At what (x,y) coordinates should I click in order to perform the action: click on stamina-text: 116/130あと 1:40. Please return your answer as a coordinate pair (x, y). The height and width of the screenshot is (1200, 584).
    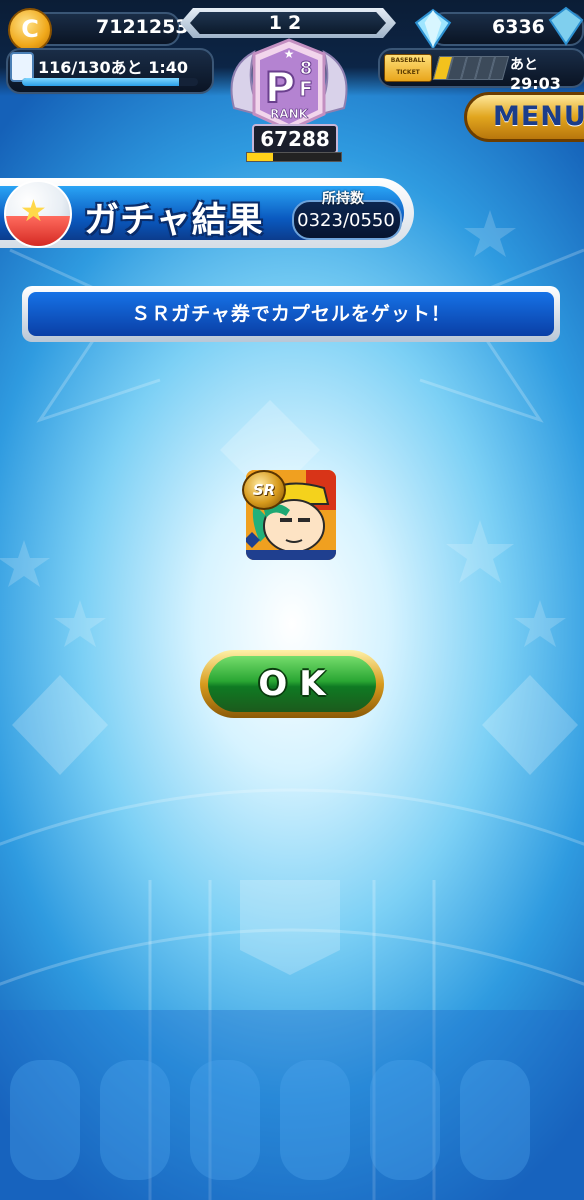
    Looking at the image, I should click on (113, 67).